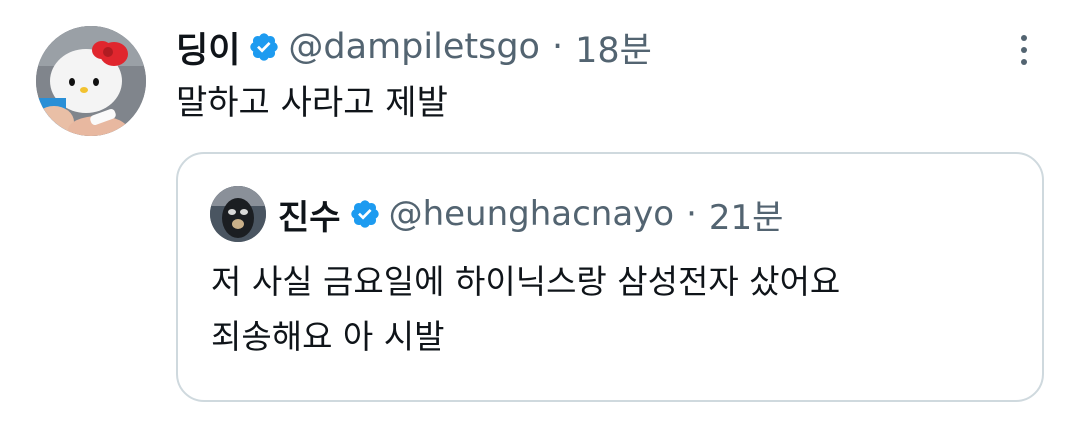  I want to click on dark-character-avatar-icon, so click(238, 214).